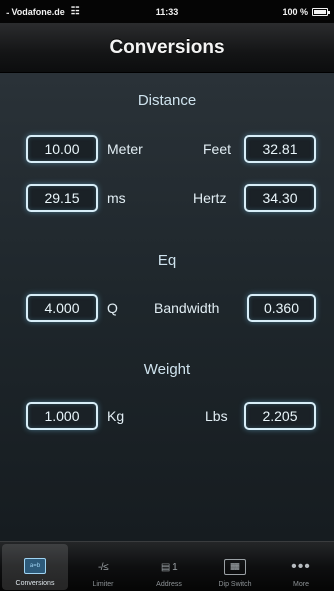 The height and width of the screenshot is (591, 334). Describe the element at coordinates (75, 11) in the screenshot. I see `wifi-icon: ☷` at that location.